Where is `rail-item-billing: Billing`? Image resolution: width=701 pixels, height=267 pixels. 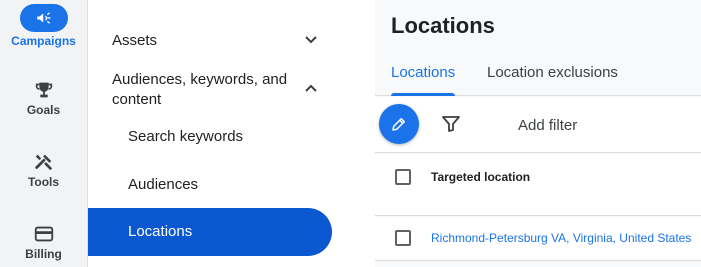
rail-item-billing: Billing is located at coordinates (43, 242).